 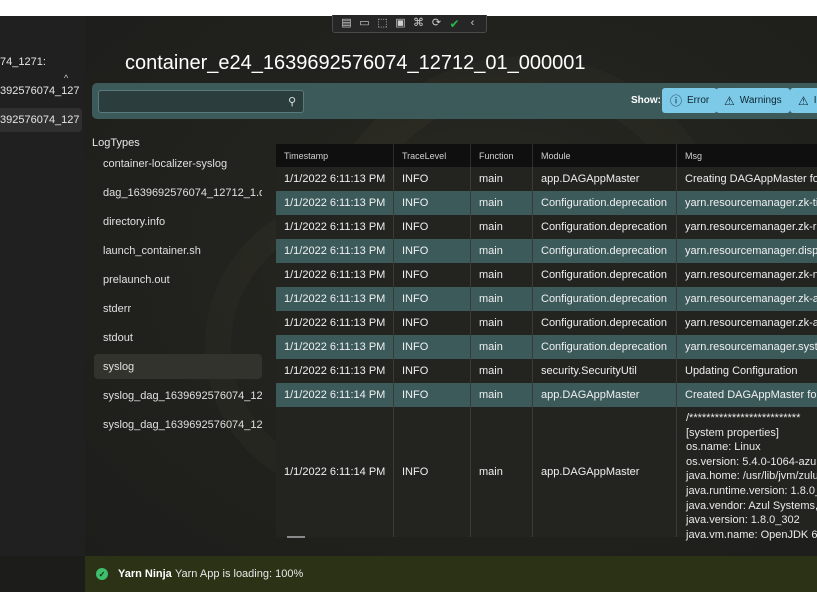 What do you see at coordinates (117, 308) in the screenshot?
I see `logtype-label: stderr` at bounding box center [117, 308].